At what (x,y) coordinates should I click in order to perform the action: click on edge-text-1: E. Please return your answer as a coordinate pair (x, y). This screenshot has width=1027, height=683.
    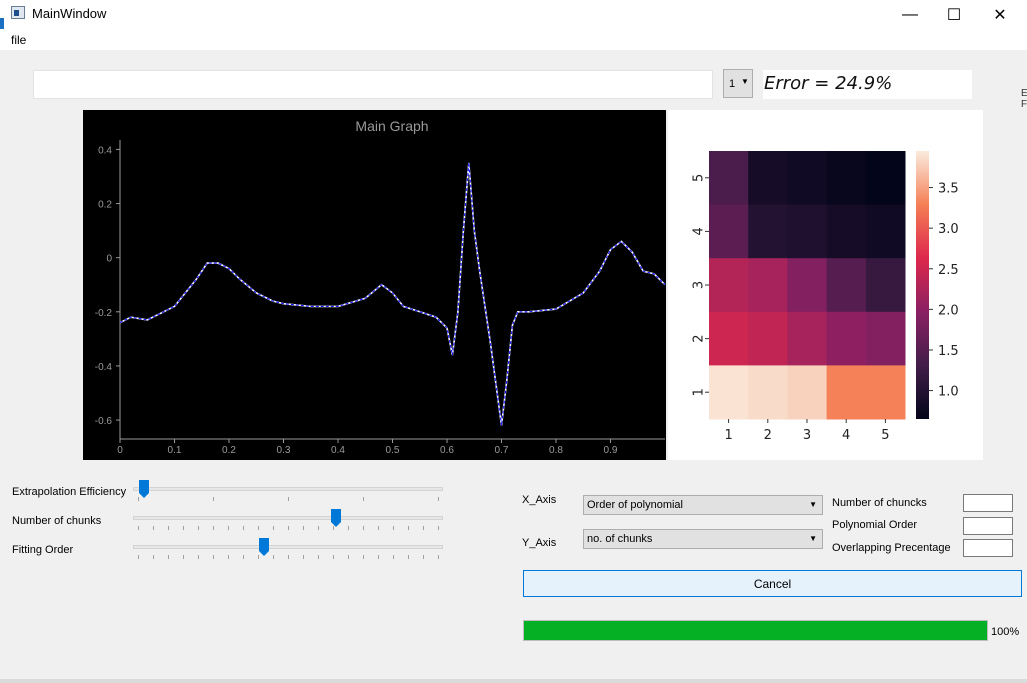
    Looking at the image, I should click on (1024, 93).